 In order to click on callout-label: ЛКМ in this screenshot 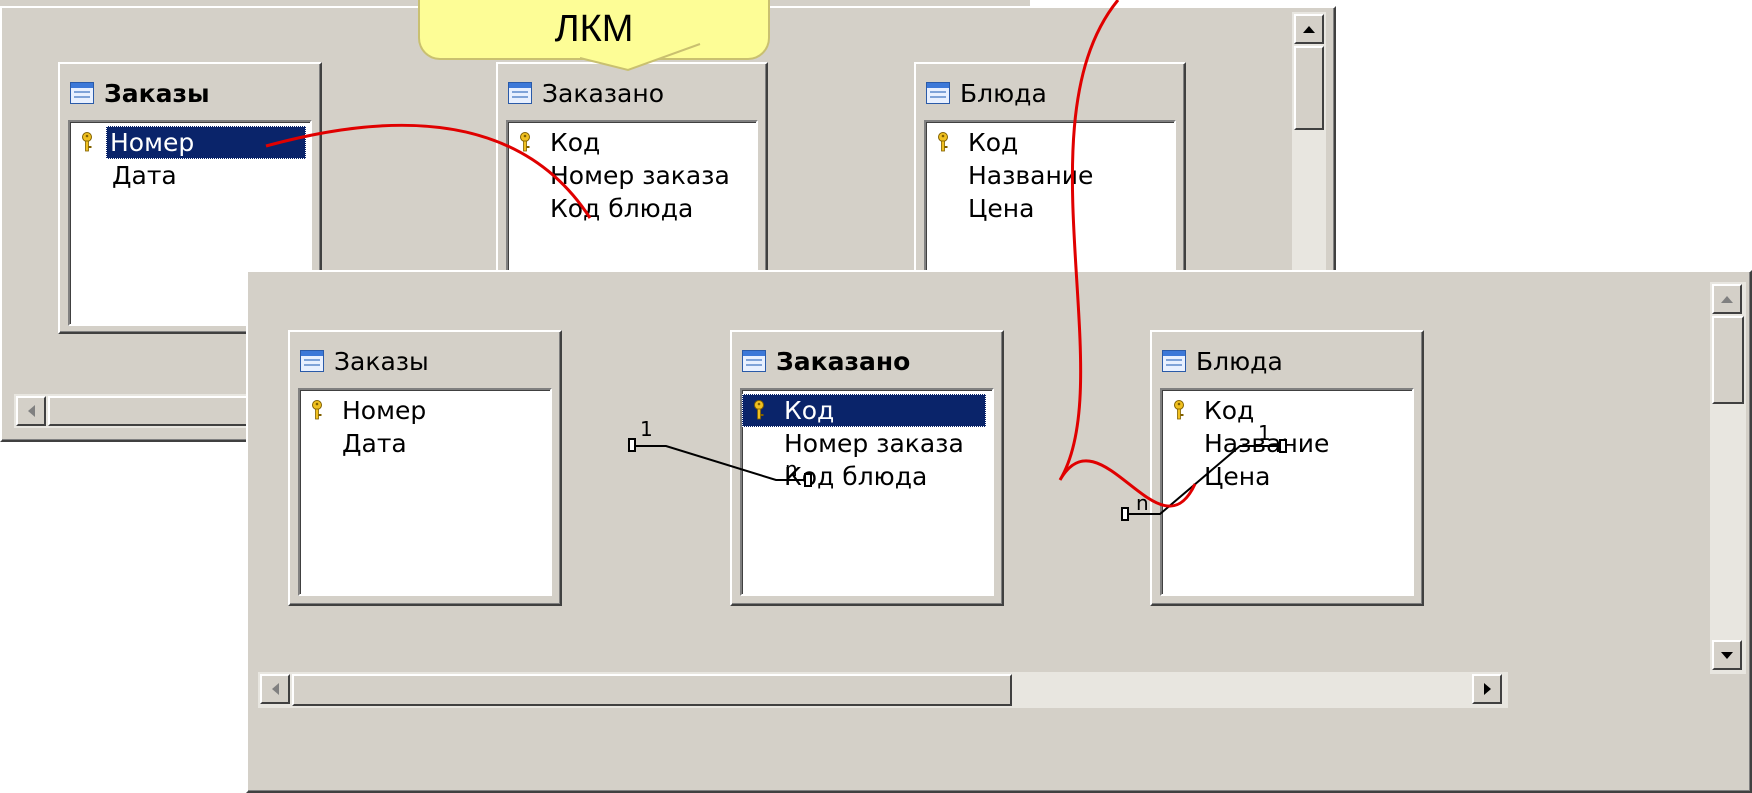, I will do `click(594, 28)`.